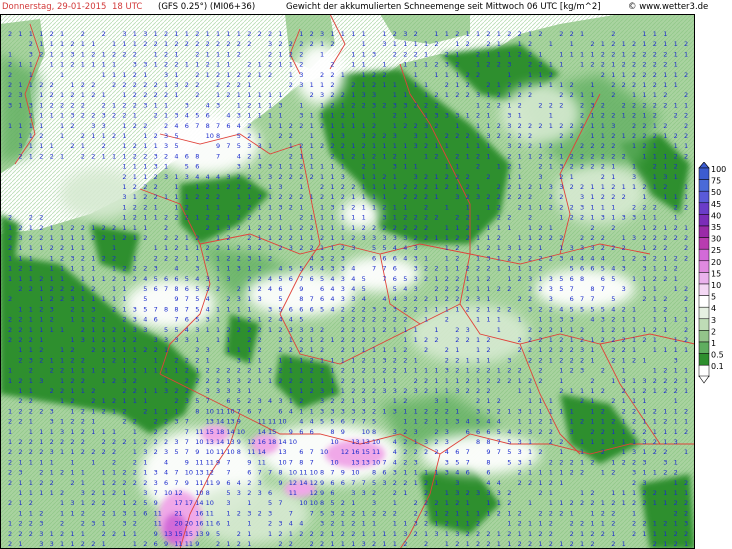 This screenshot has height=549, width=732. What do you see at coordinates (176, 299) in the screenshot?
I see `svg-text: 9` at bounding box center [176, 299].